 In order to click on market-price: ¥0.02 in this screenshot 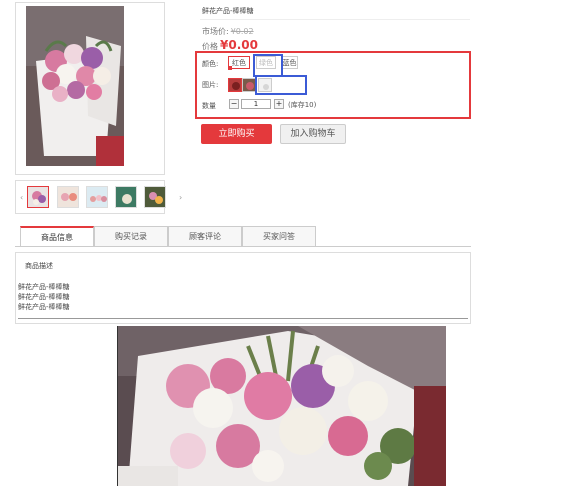, I will do `click(242, 31)`.